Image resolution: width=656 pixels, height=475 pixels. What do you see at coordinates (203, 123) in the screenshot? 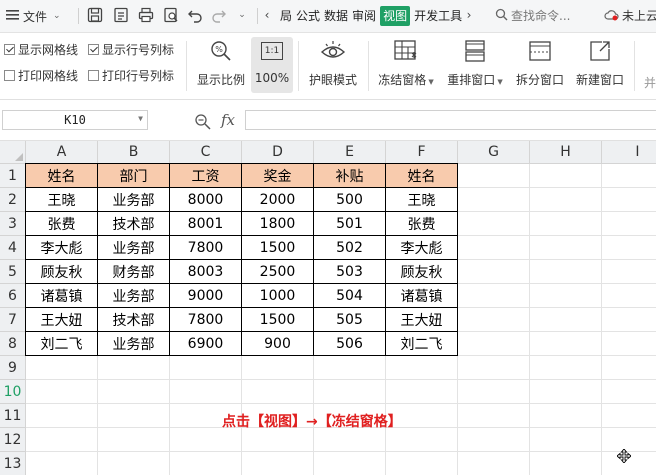
I see `zoom-magnifier-icon` at bounding box center [203, 123].